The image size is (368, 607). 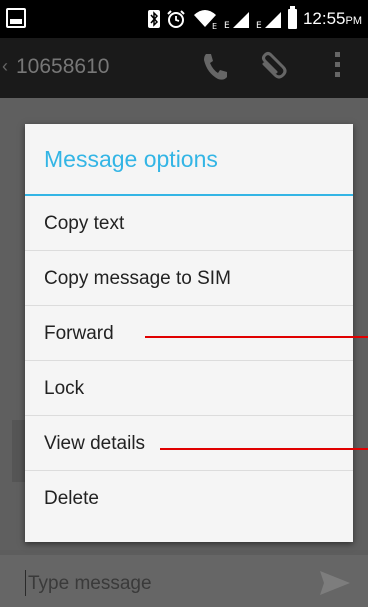 I want to click on alarm-icon, so click(x=176, y=19).